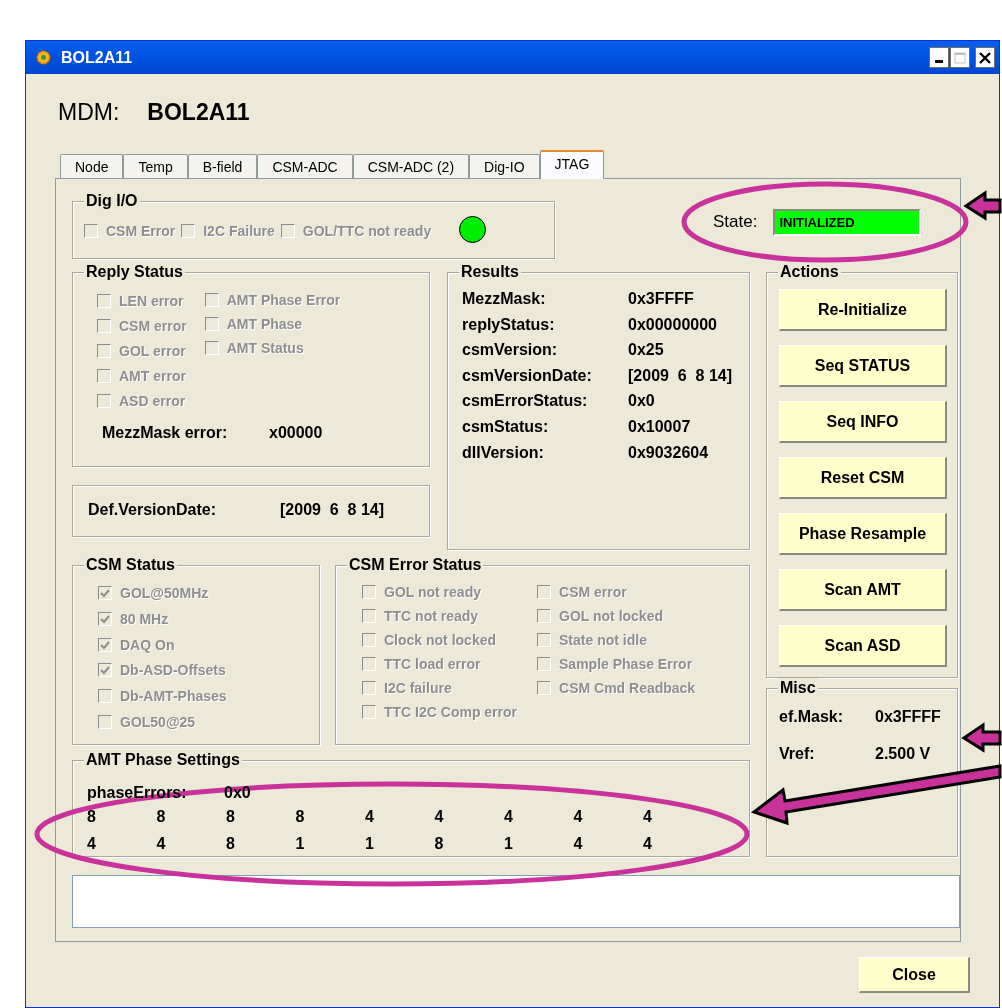  Describe the element at coordinates (509, 324) in the screenshot. I see `field-label: replyStatus:` at that location.